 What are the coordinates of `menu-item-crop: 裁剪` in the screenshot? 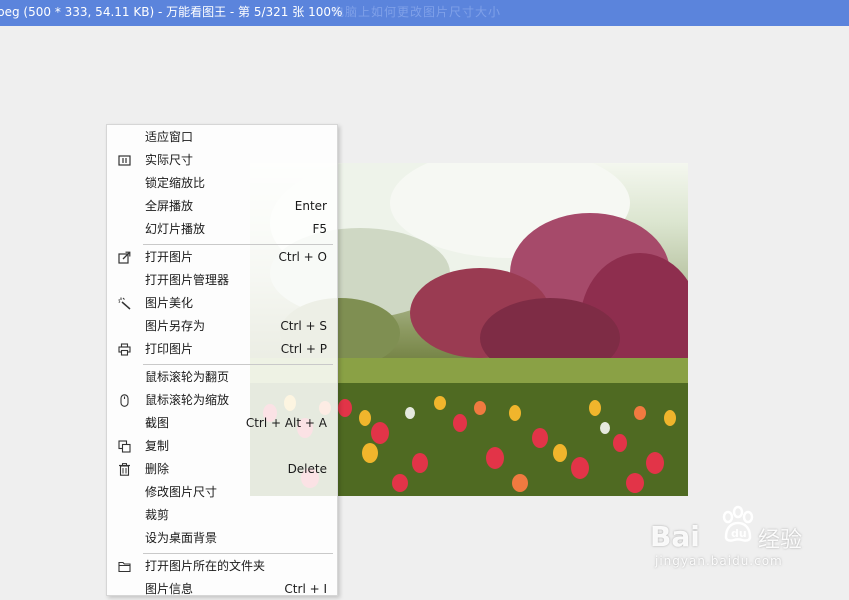 It's located at (222, 515).